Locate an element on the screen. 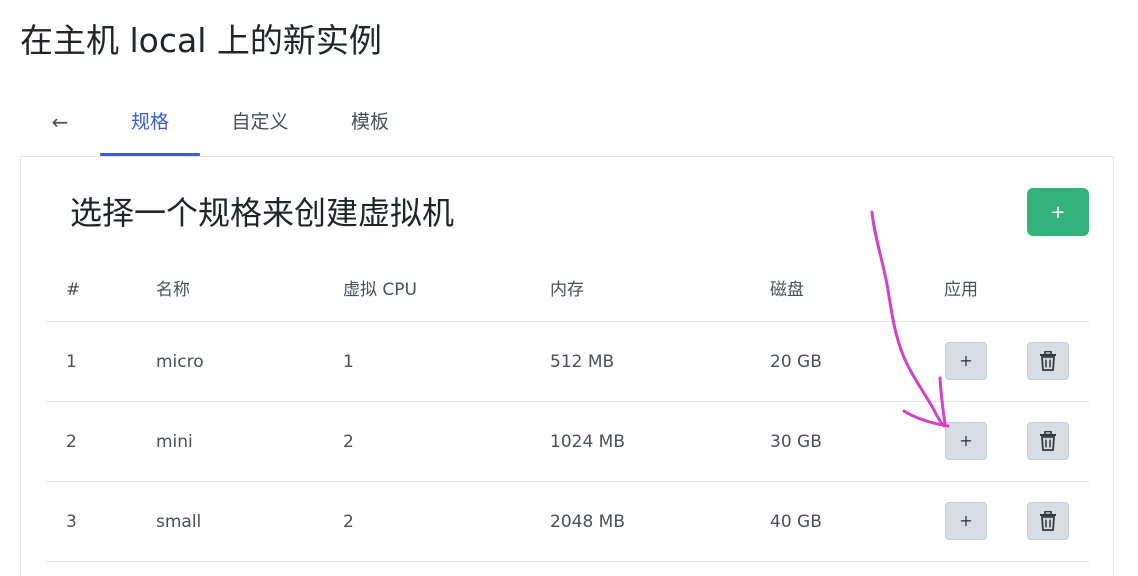 This screenshot has height=576, width=1138. tab-templates: 模板 is located at coordinates (370, 125).